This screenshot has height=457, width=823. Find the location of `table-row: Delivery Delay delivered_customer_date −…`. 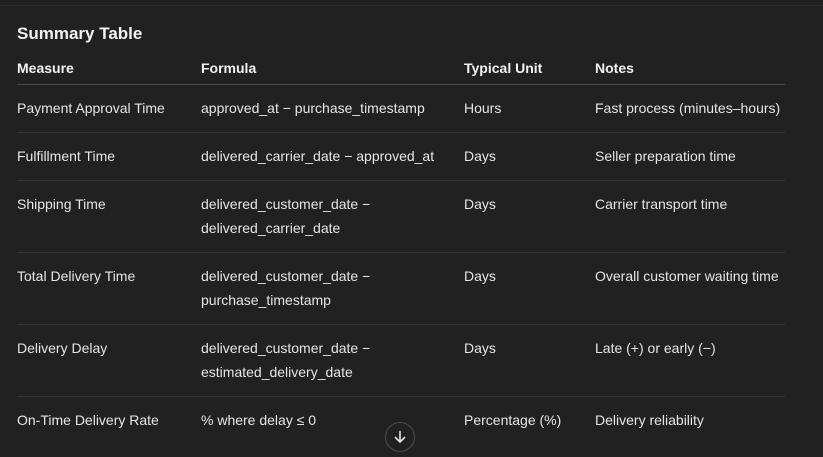

table-row: Delivery Delay delivered_customer_date −… is located at coordinates (401, 360).